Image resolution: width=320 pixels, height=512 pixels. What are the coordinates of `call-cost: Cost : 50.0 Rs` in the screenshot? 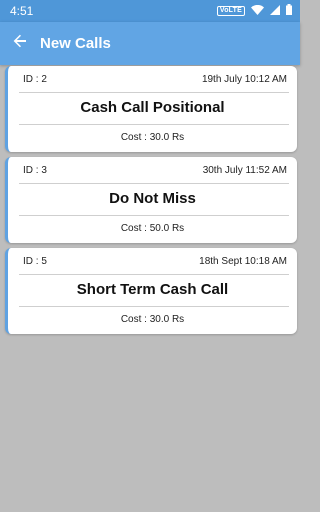 It's located at (152, 228).